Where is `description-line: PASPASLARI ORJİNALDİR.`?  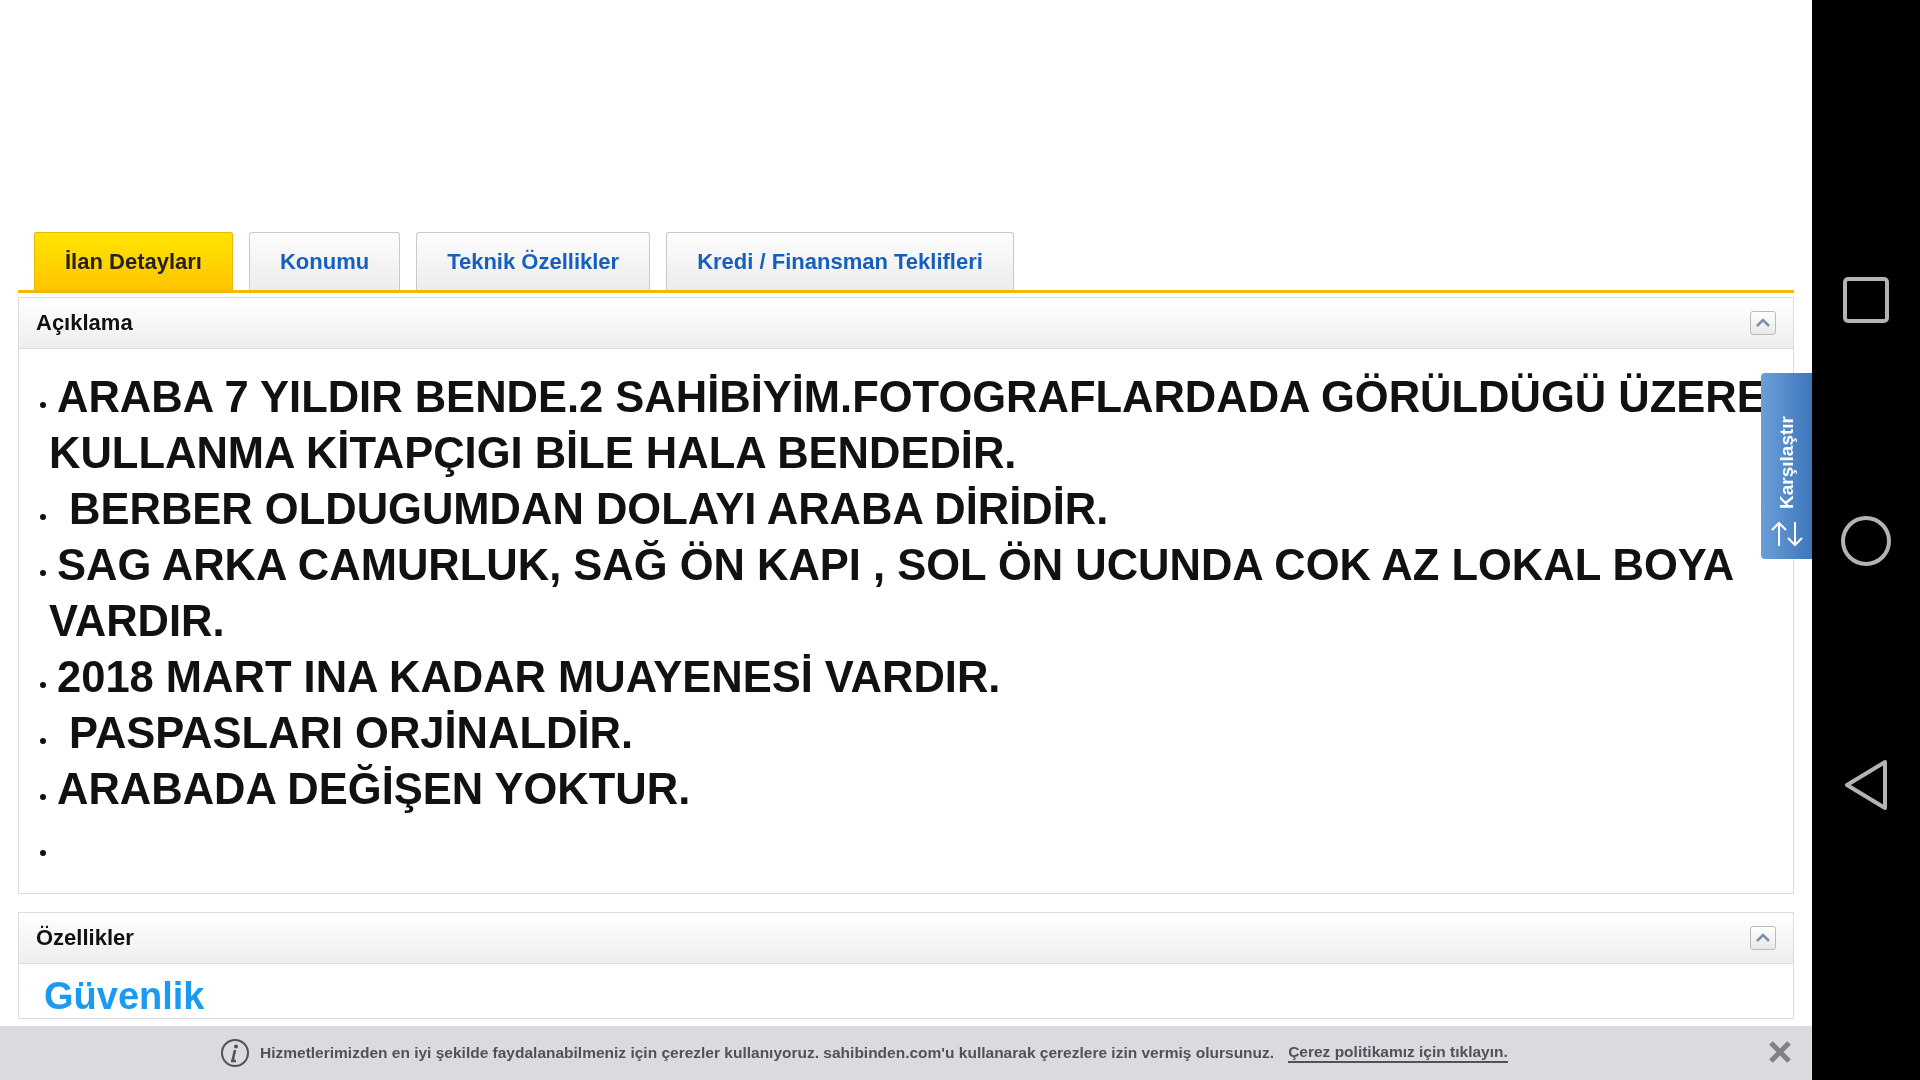 description-line: PASPASLARI ORJİNALDİR. is located at coordinates (351, 733).